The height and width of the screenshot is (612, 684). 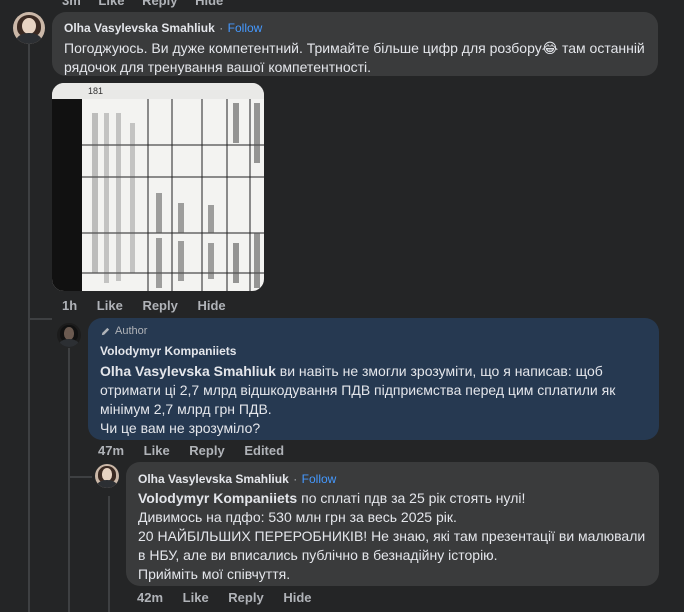 What do you see at coordinates (213, 479) in the screenshot?
I see `reply-author: Olha Vasylevska Smahliuk` at bounding box center [213, 479].